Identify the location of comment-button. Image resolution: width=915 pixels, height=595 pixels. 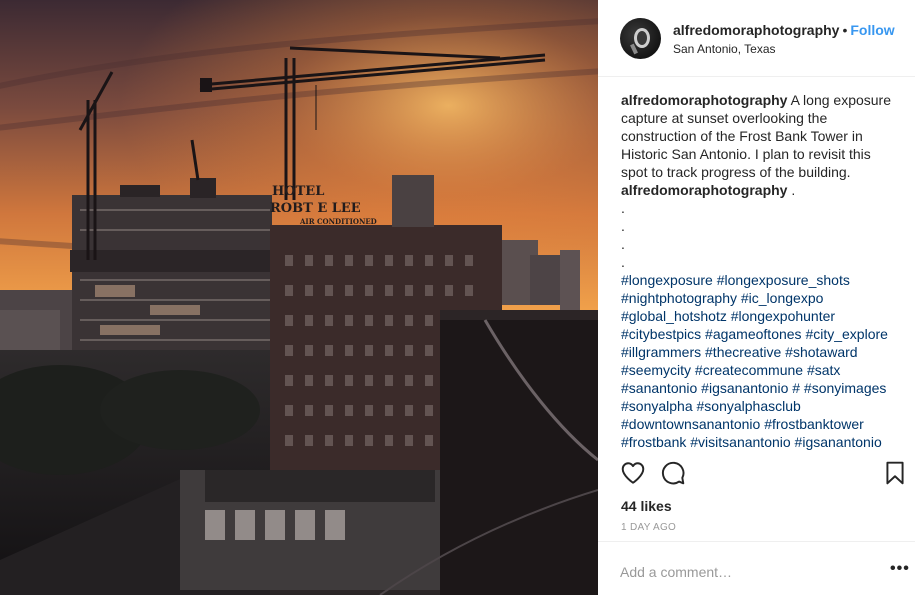
(674, 474).